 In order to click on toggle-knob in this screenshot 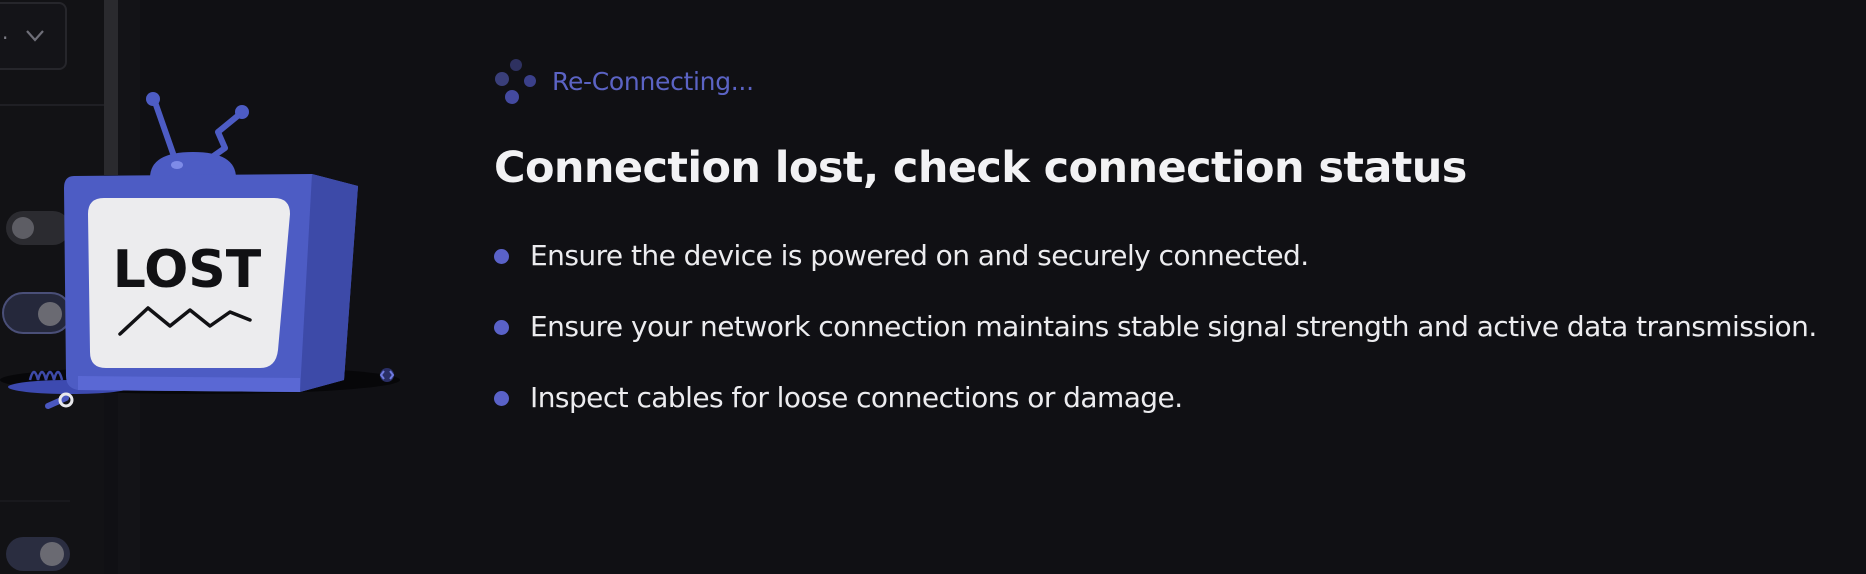, I will do `click(52, 554)`.